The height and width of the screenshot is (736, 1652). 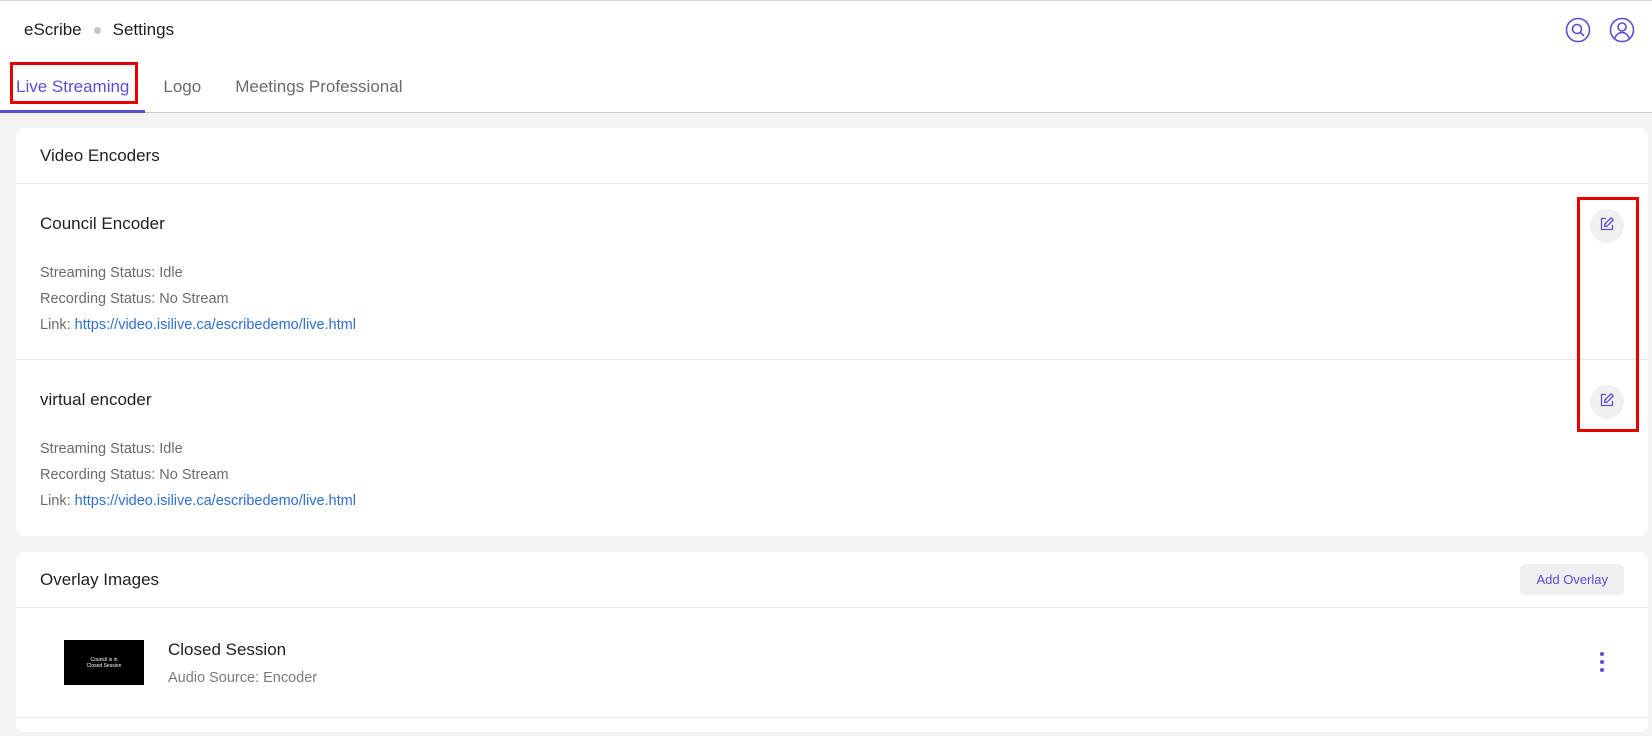 What do you see at coordinates (102, 223) in the screenshot?
I see `encoder-name: Council Encoder` at bounding box center [102, 223].